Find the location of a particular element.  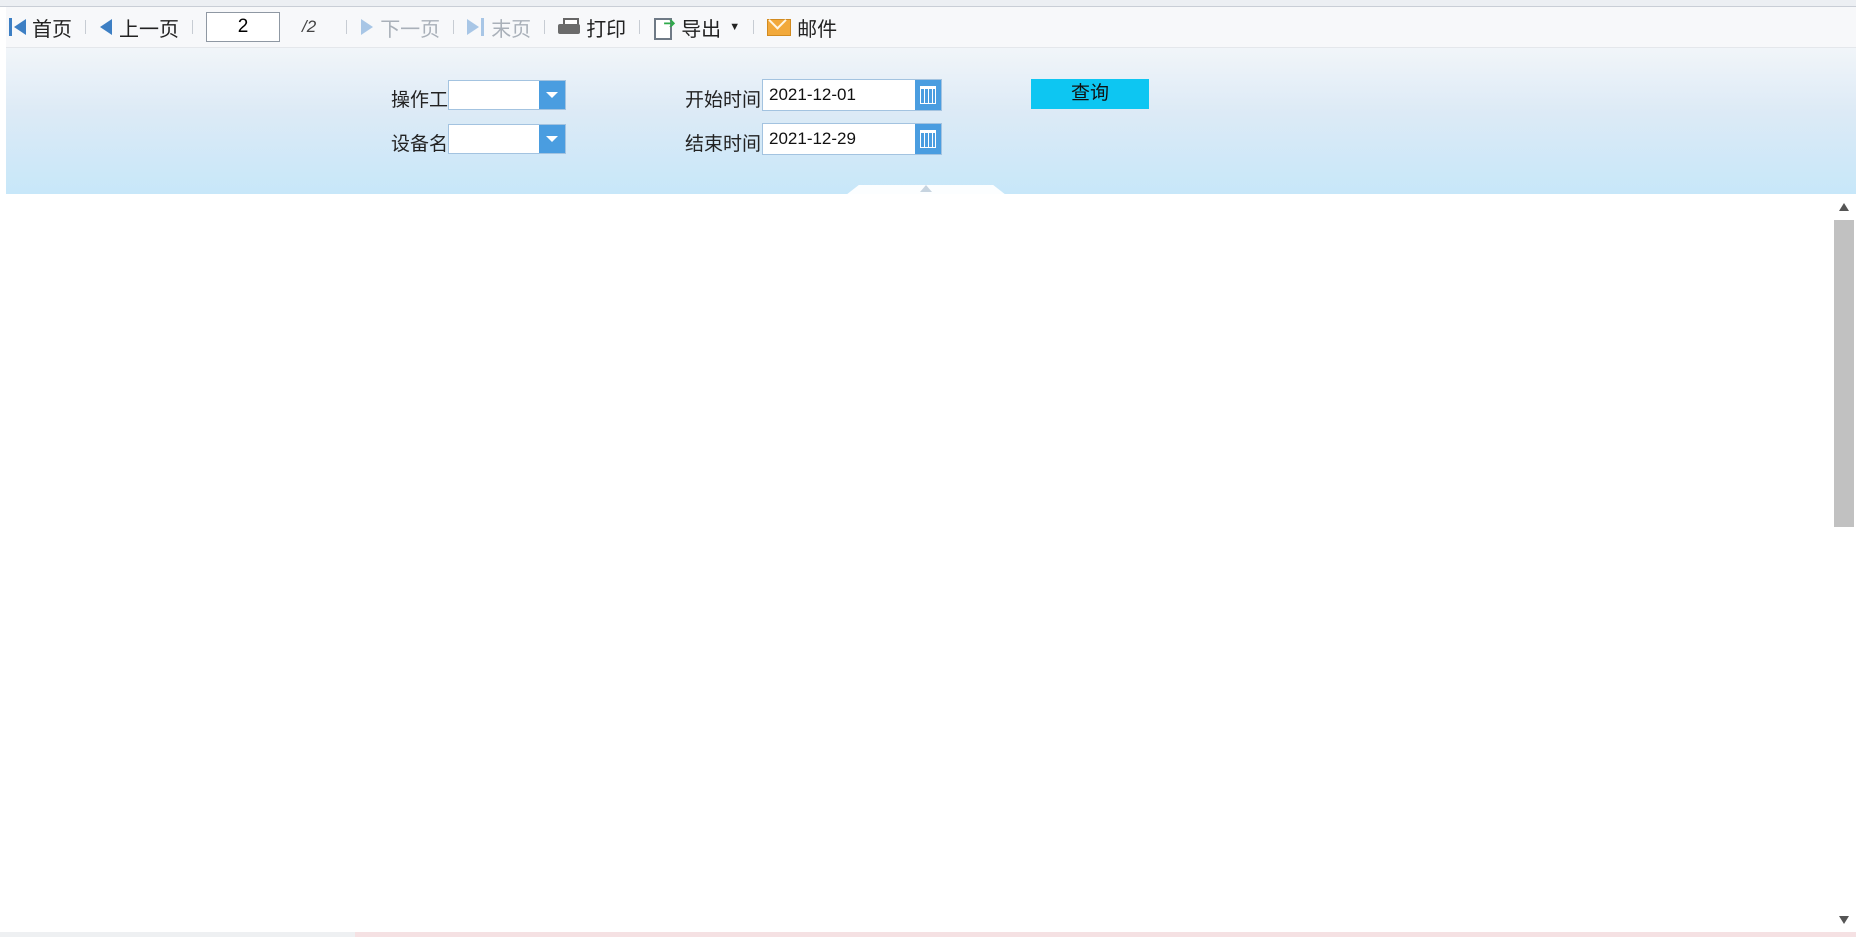

page-number-input is located at coordinates (243, 27).